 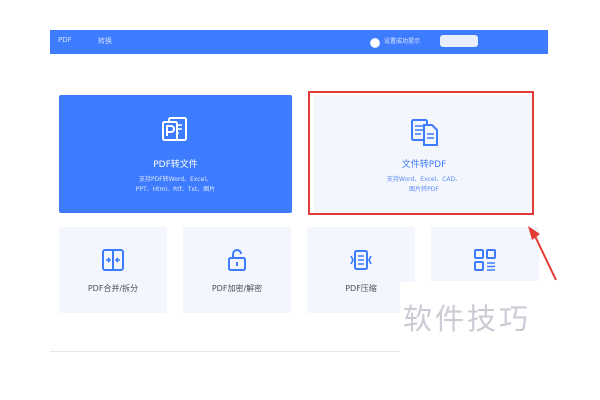 I want to click on pdf-to-file-desc-line2: PPT、Html、Rtf、Txt、图片, so click(x=175, y=189).